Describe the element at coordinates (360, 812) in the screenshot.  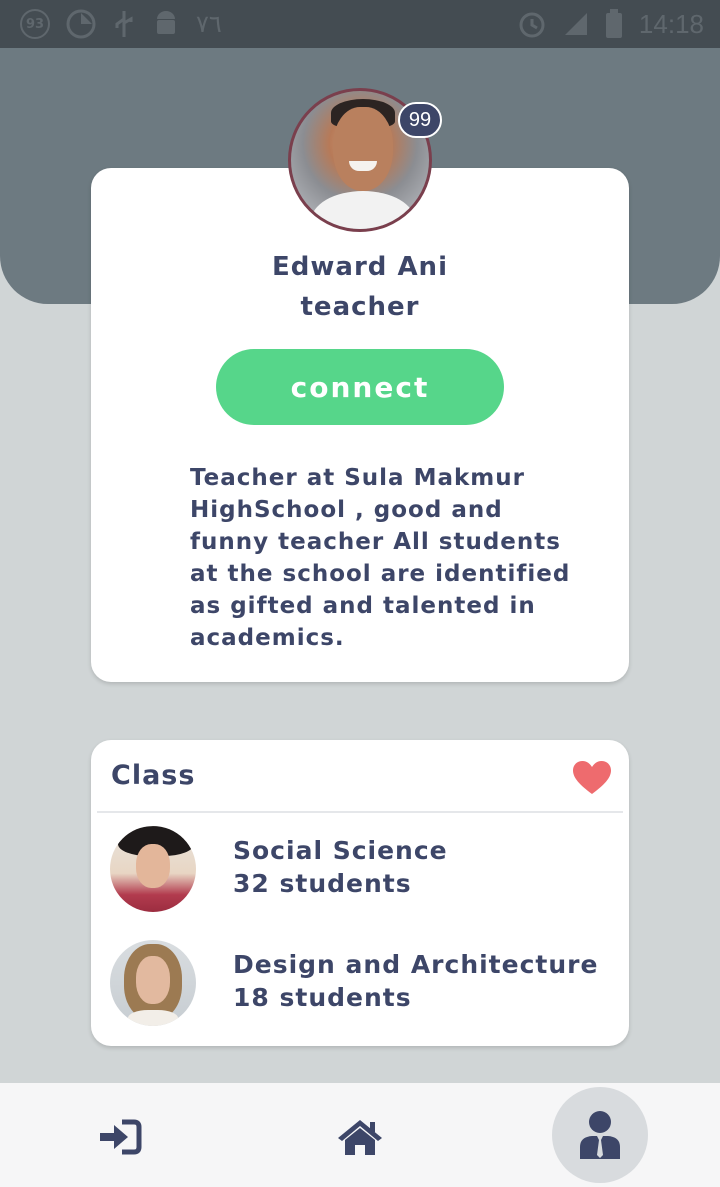
I see `class-divider` at that location.